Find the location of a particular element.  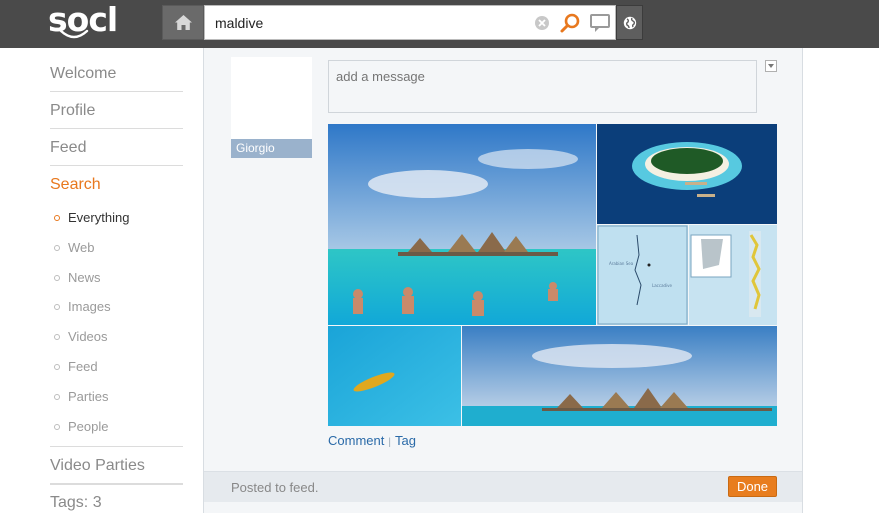

nav-profile: Profile is located at coordinates (116, 110).